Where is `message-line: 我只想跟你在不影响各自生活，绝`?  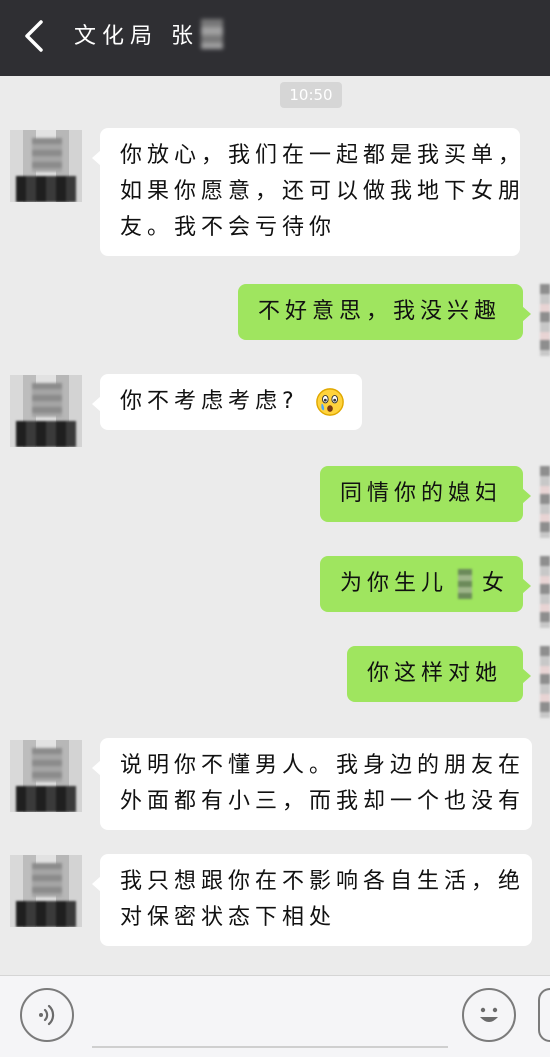
message-line: 我只想跟你在不影响各自生活，绝 is located at coordinates (323, 881).